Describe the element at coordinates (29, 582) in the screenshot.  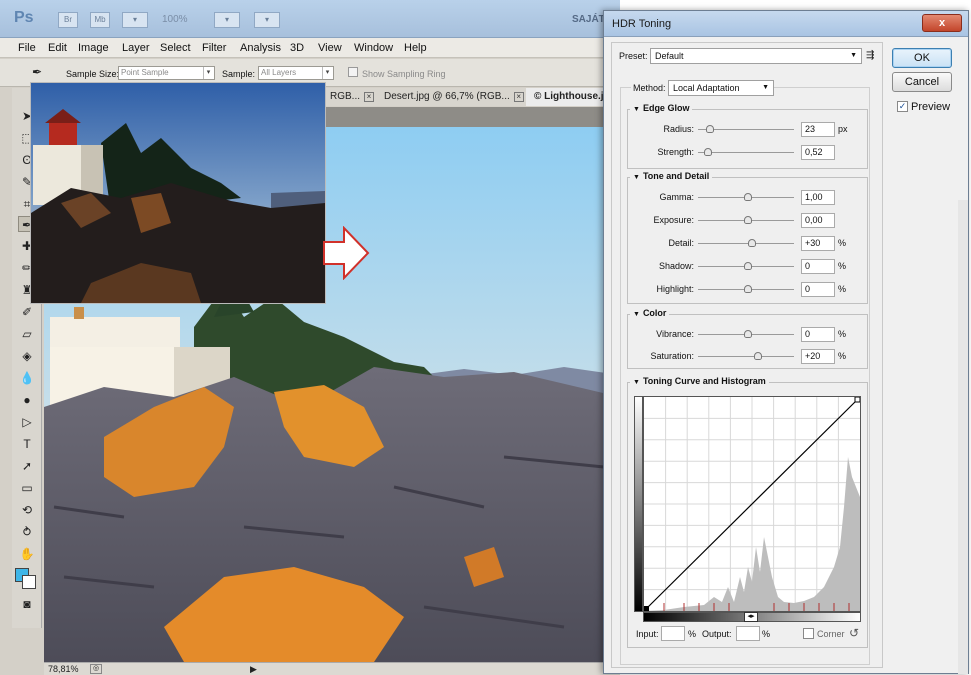
I see `background-color-swatch` at that location.